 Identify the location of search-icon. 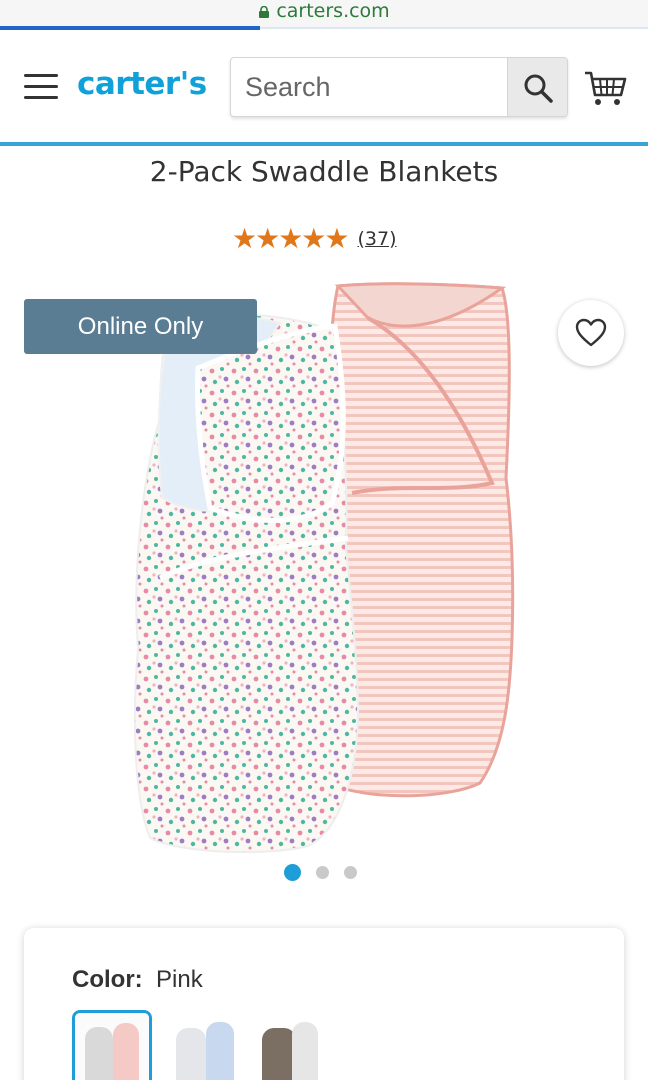
(538, 88).